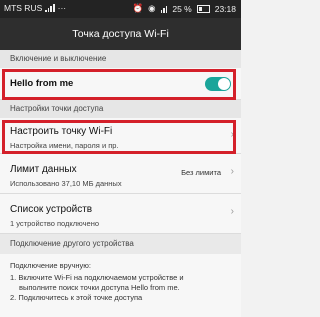 This screenshot has height=317, width=320. Describe the element at coordinates (138, 8) in the screenshot. I see `alarm-icon: ⏰` at that location.